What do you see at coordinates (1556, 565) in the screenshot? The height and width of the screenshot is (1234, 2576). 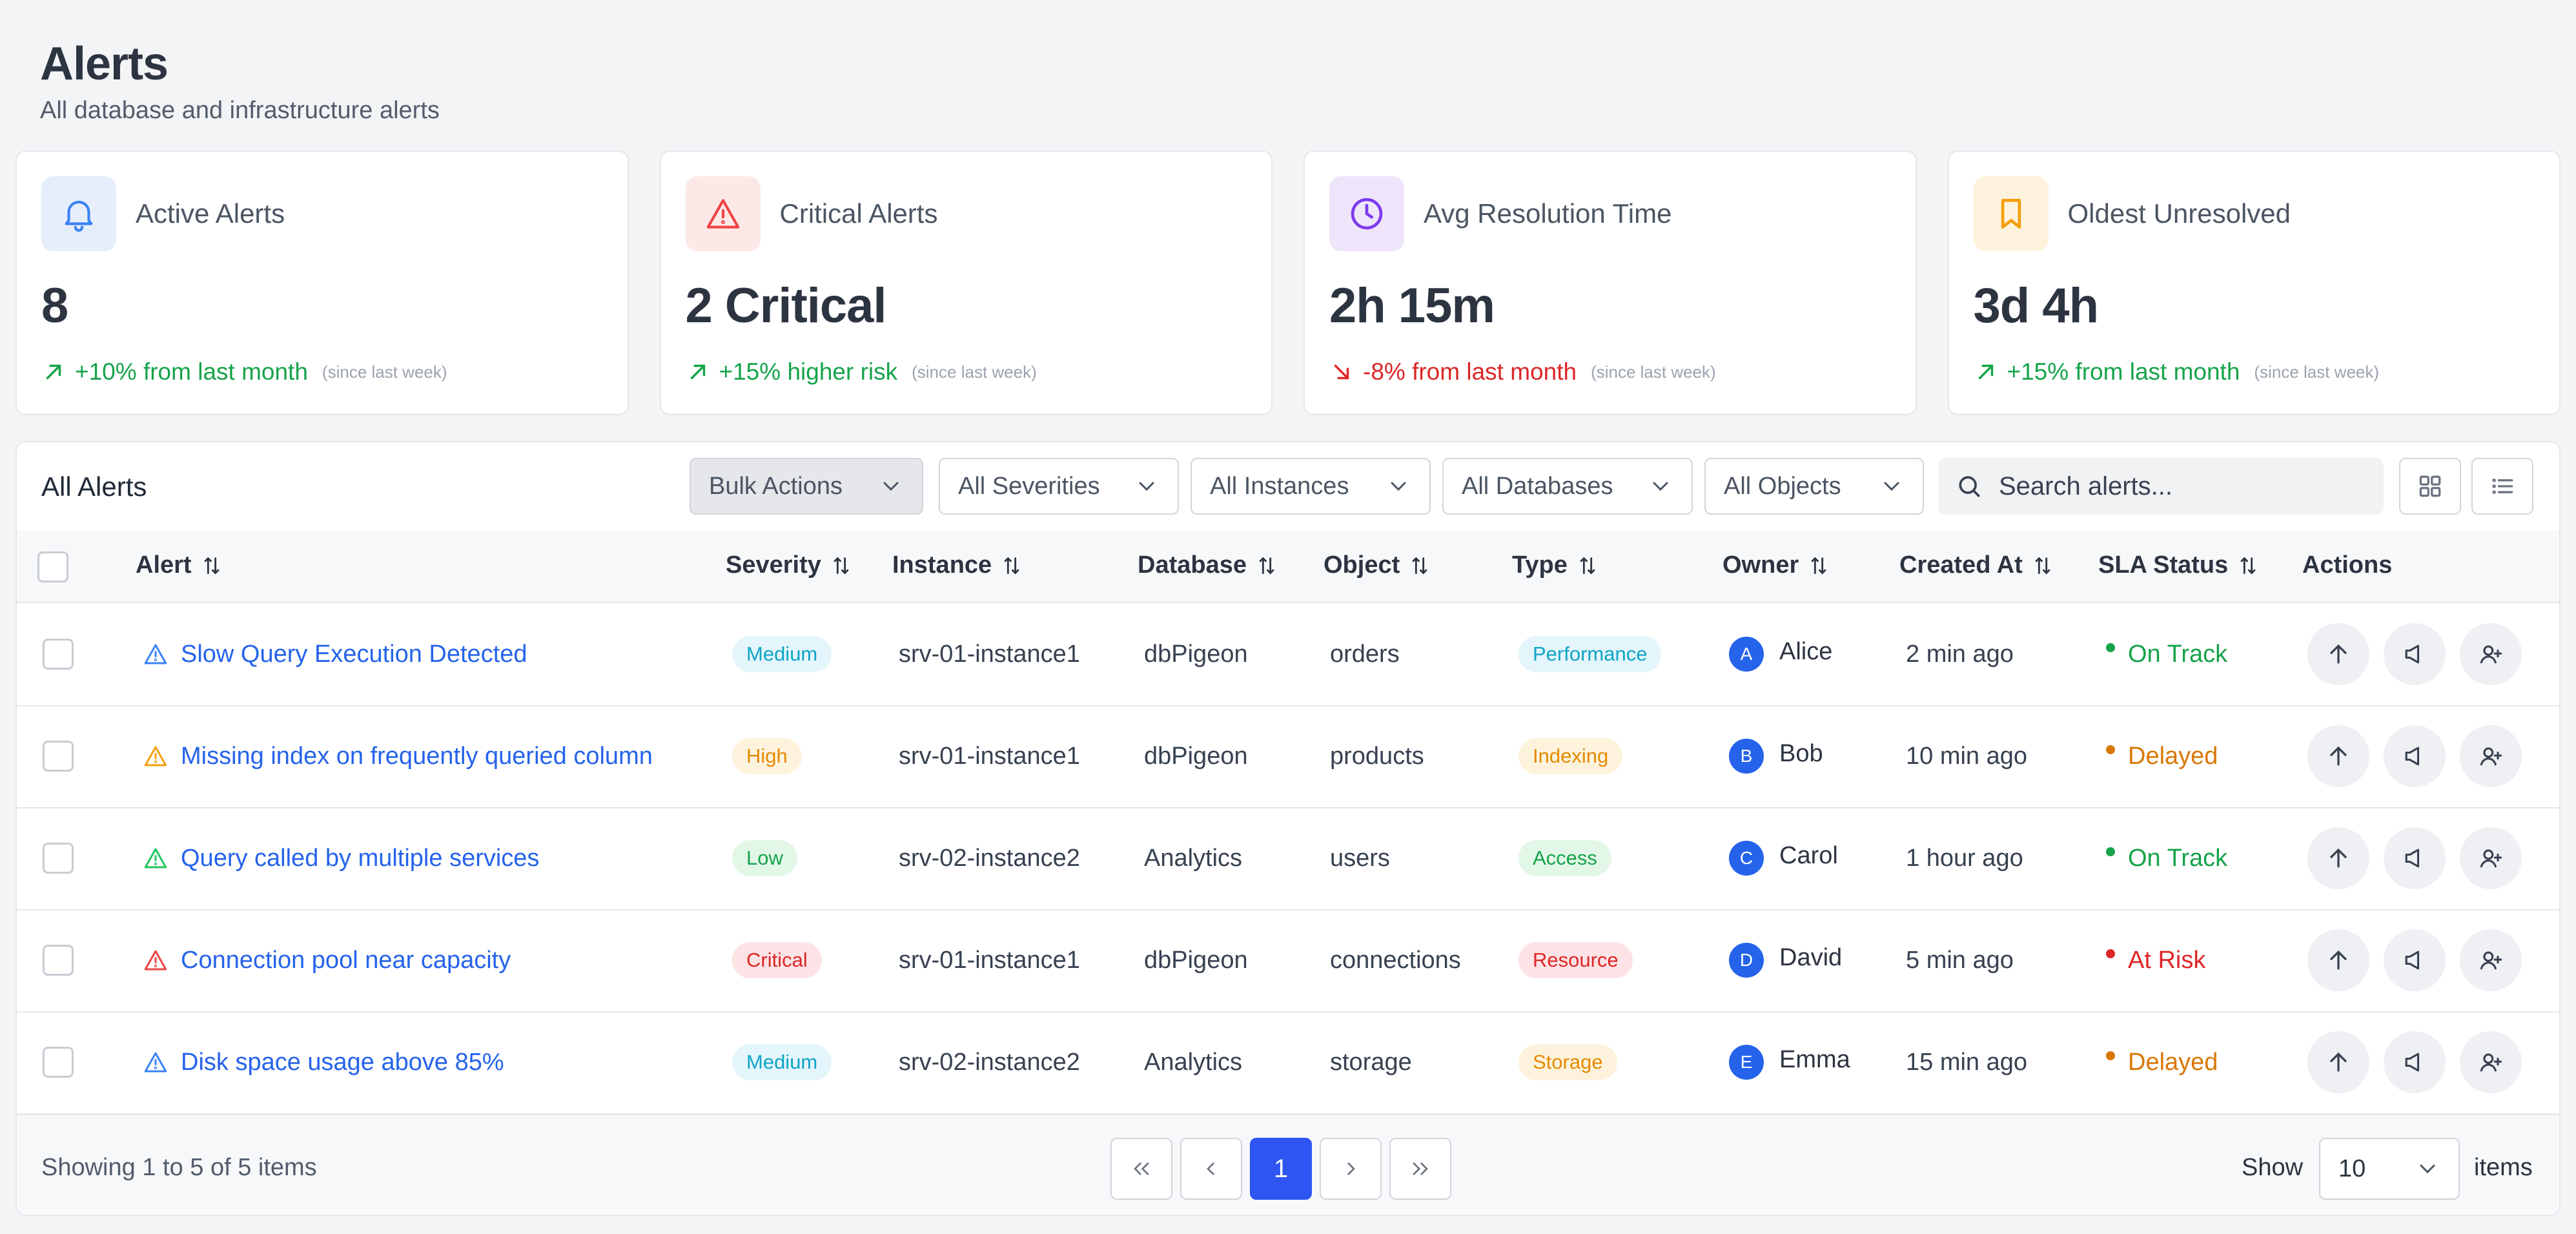 I see `column-header-type: Type` at bounding box center [1556, 565].